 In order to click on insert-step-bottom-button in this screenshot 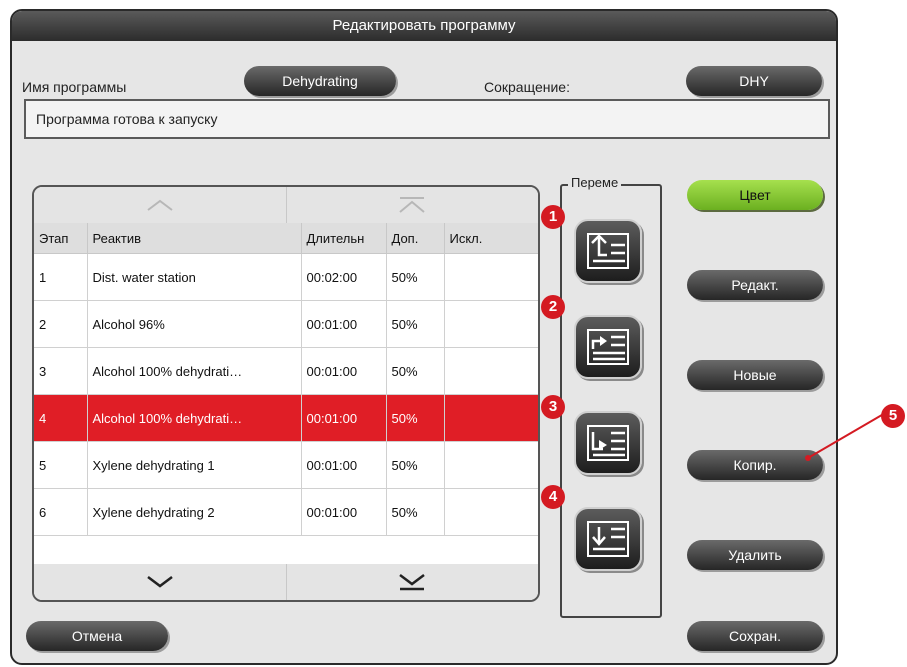, I will do `click(608, 539)`.